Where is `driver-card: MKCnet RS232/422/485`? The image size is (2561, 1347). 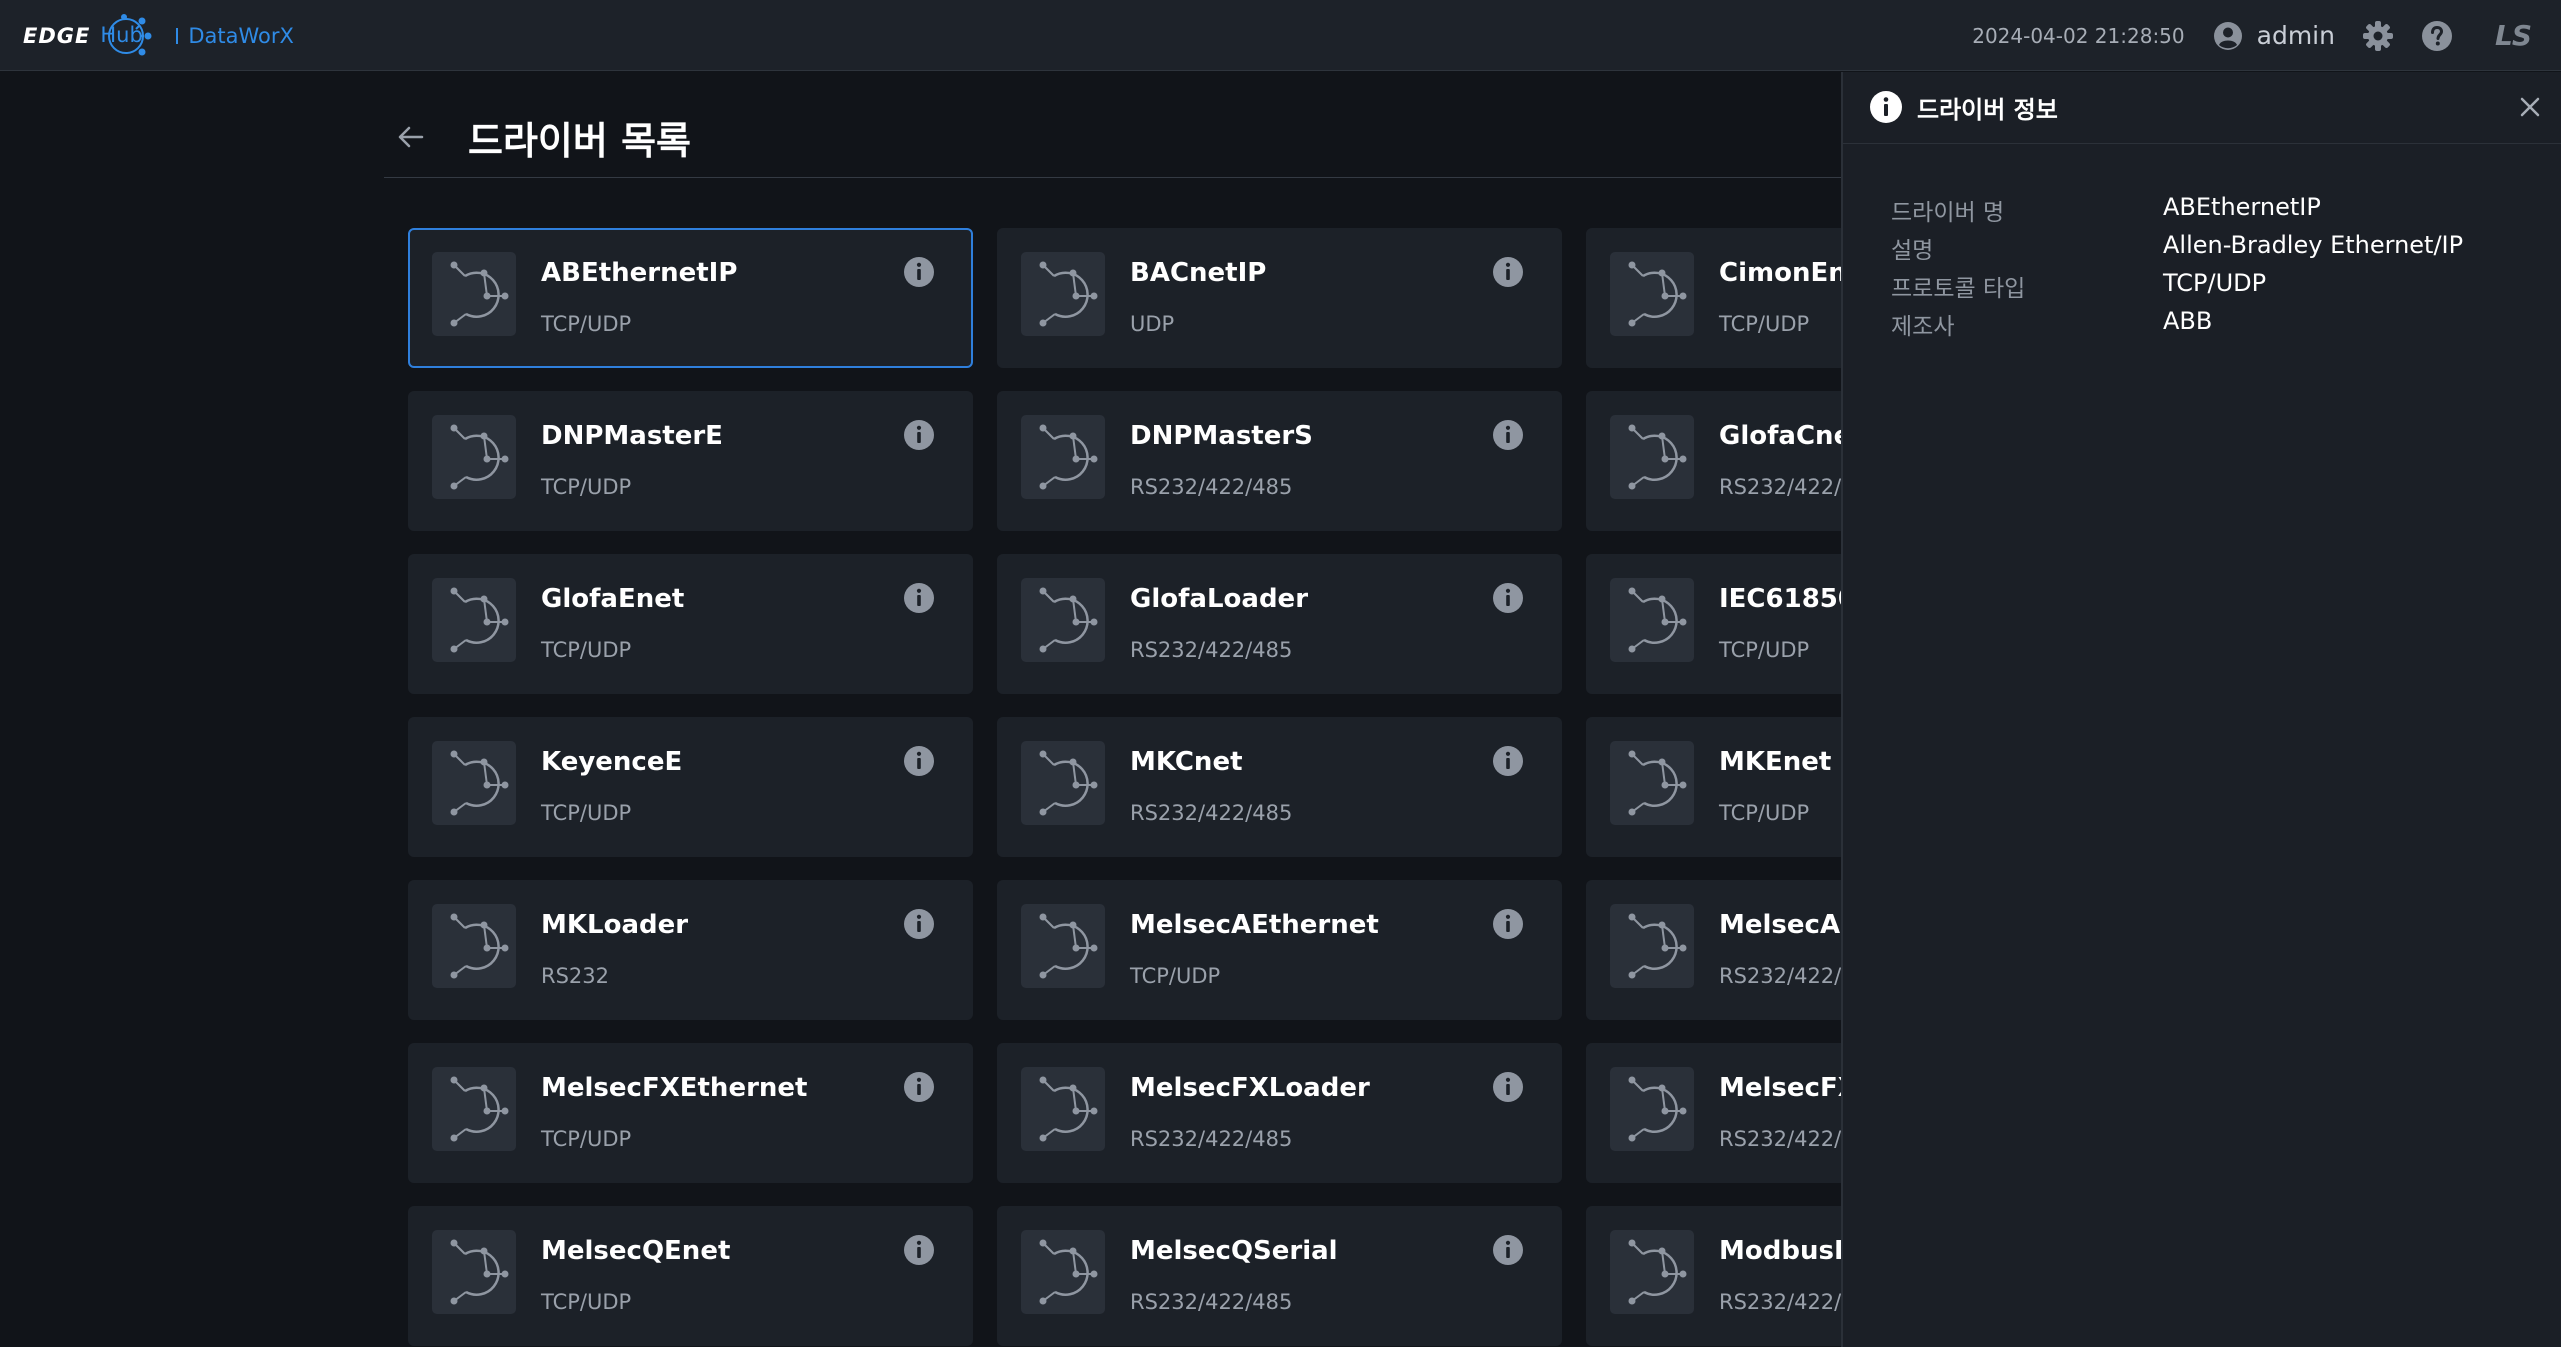 driver-card: MKCnet RS232/422/485 is located at coordinates (1279, 787).